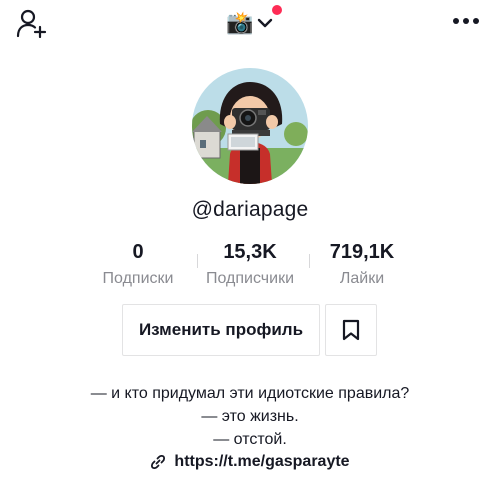  I want to click on stat-likes-value: 719,1K, so click(362, 252).